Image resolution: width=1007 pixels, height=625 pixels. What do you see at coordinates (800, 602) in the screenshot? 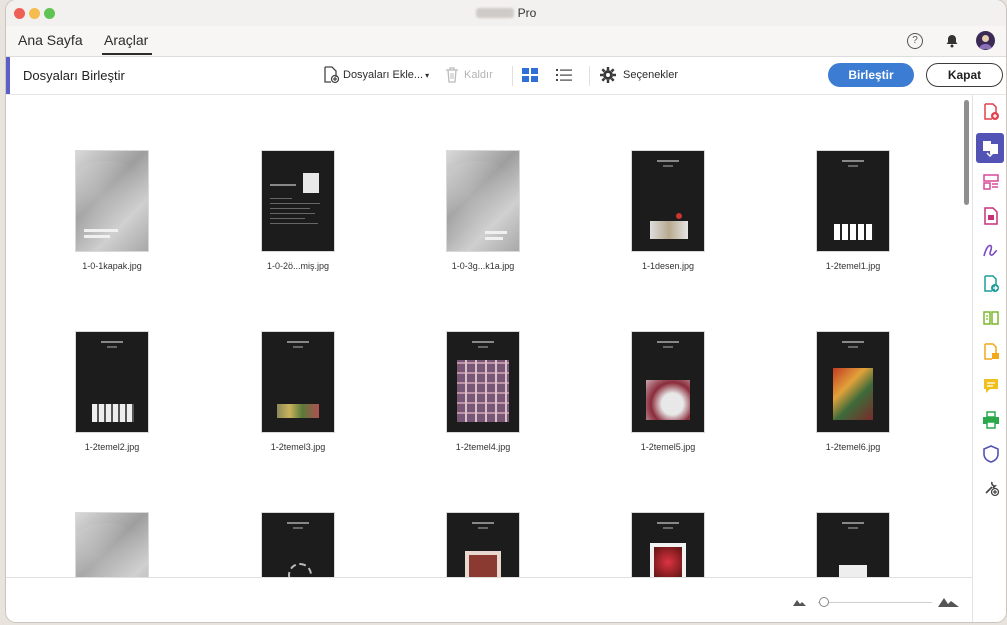
I see `zoom-out-icon` at bounding box center [800, 602].